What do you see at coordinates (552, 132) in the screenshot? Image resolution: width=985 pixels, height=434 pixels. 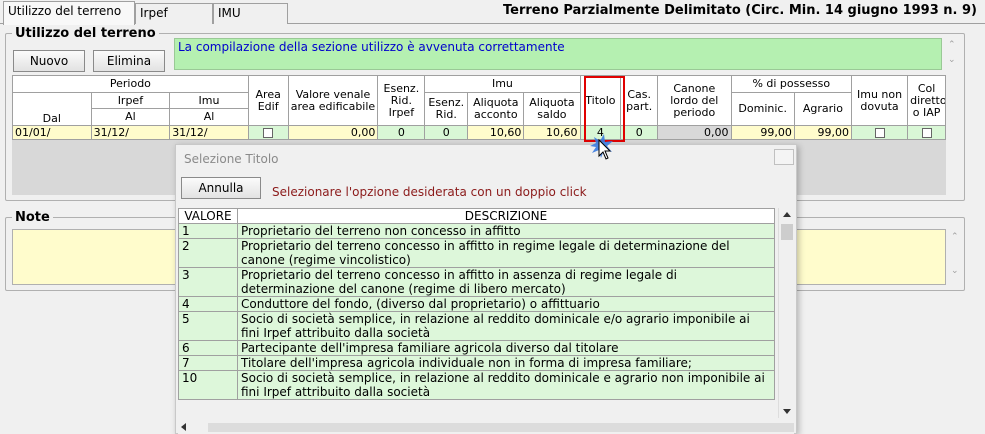 I see `cell-saldo: 10,60` at bounding box center [552, 132].